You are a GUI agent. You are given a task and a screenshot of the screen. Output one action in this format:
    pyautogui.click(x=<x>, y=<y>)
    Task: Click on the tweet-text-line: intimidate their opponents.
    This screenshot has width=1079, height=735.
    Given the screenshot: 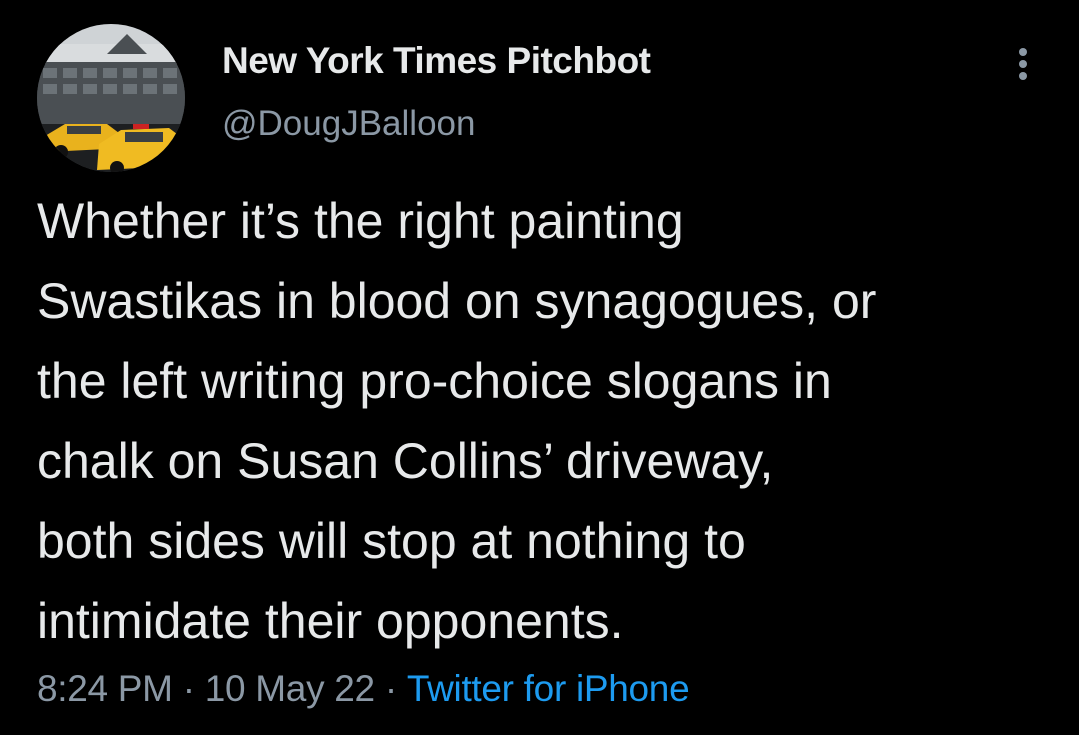 What is the action you would take?
    pyautogui.click(x=330, y=621)
    